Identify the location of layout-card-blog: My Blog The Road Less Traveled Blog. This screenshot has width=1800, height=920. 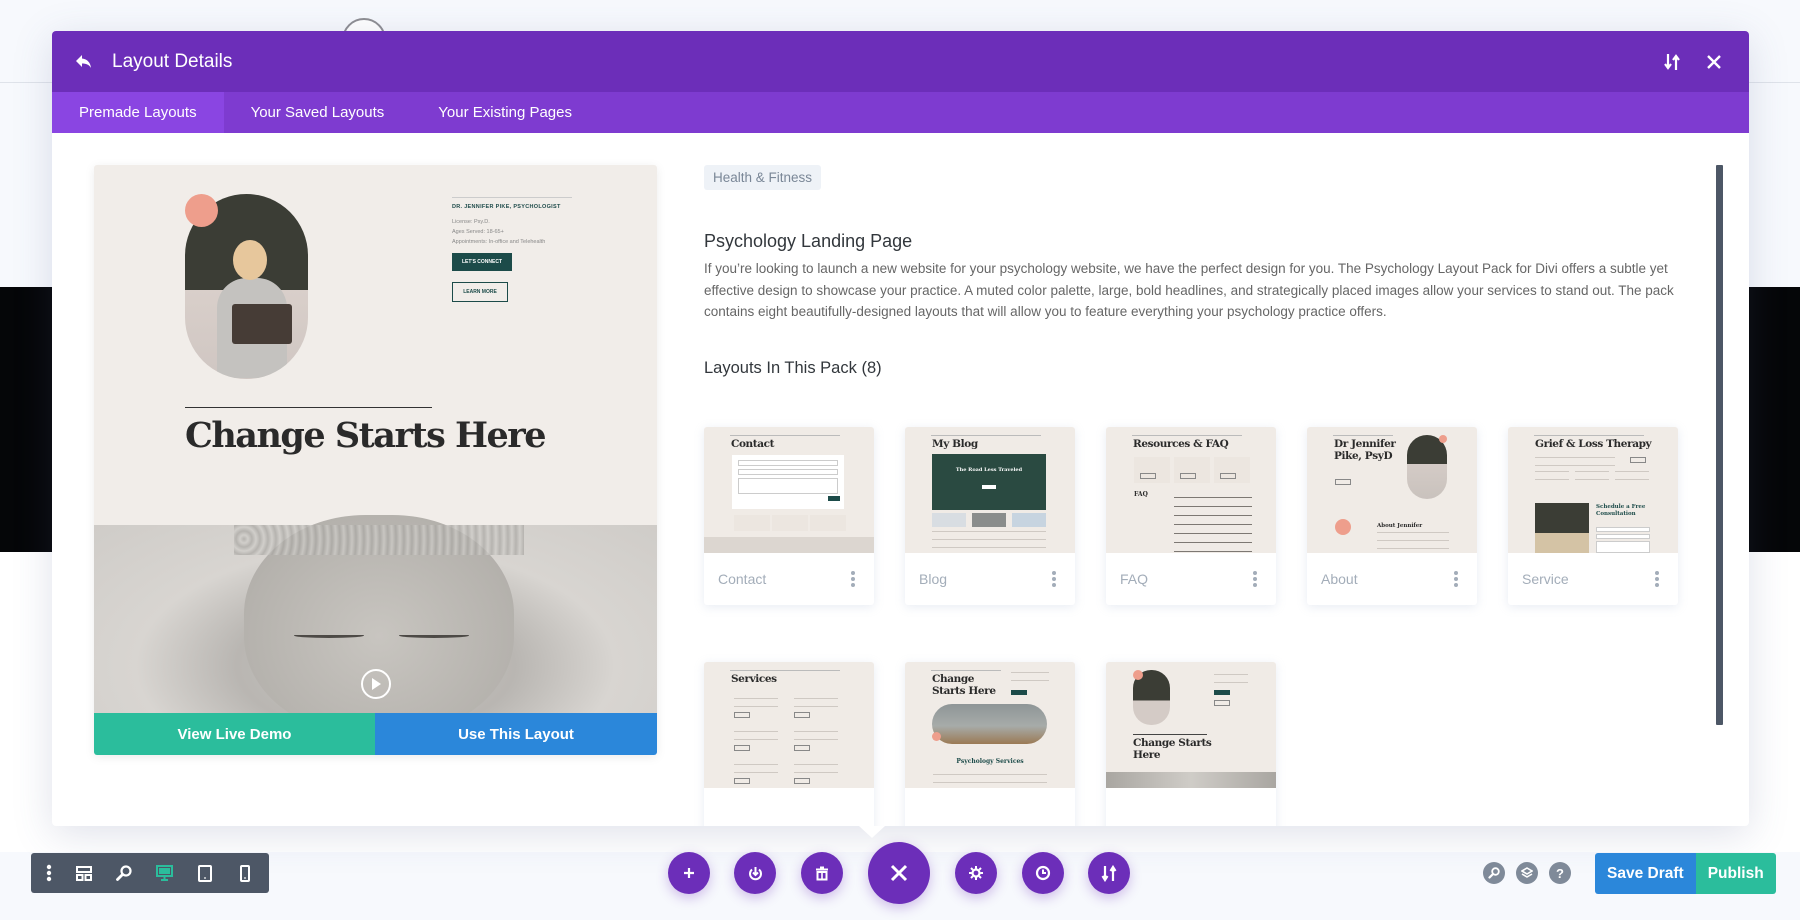
(990, 516).